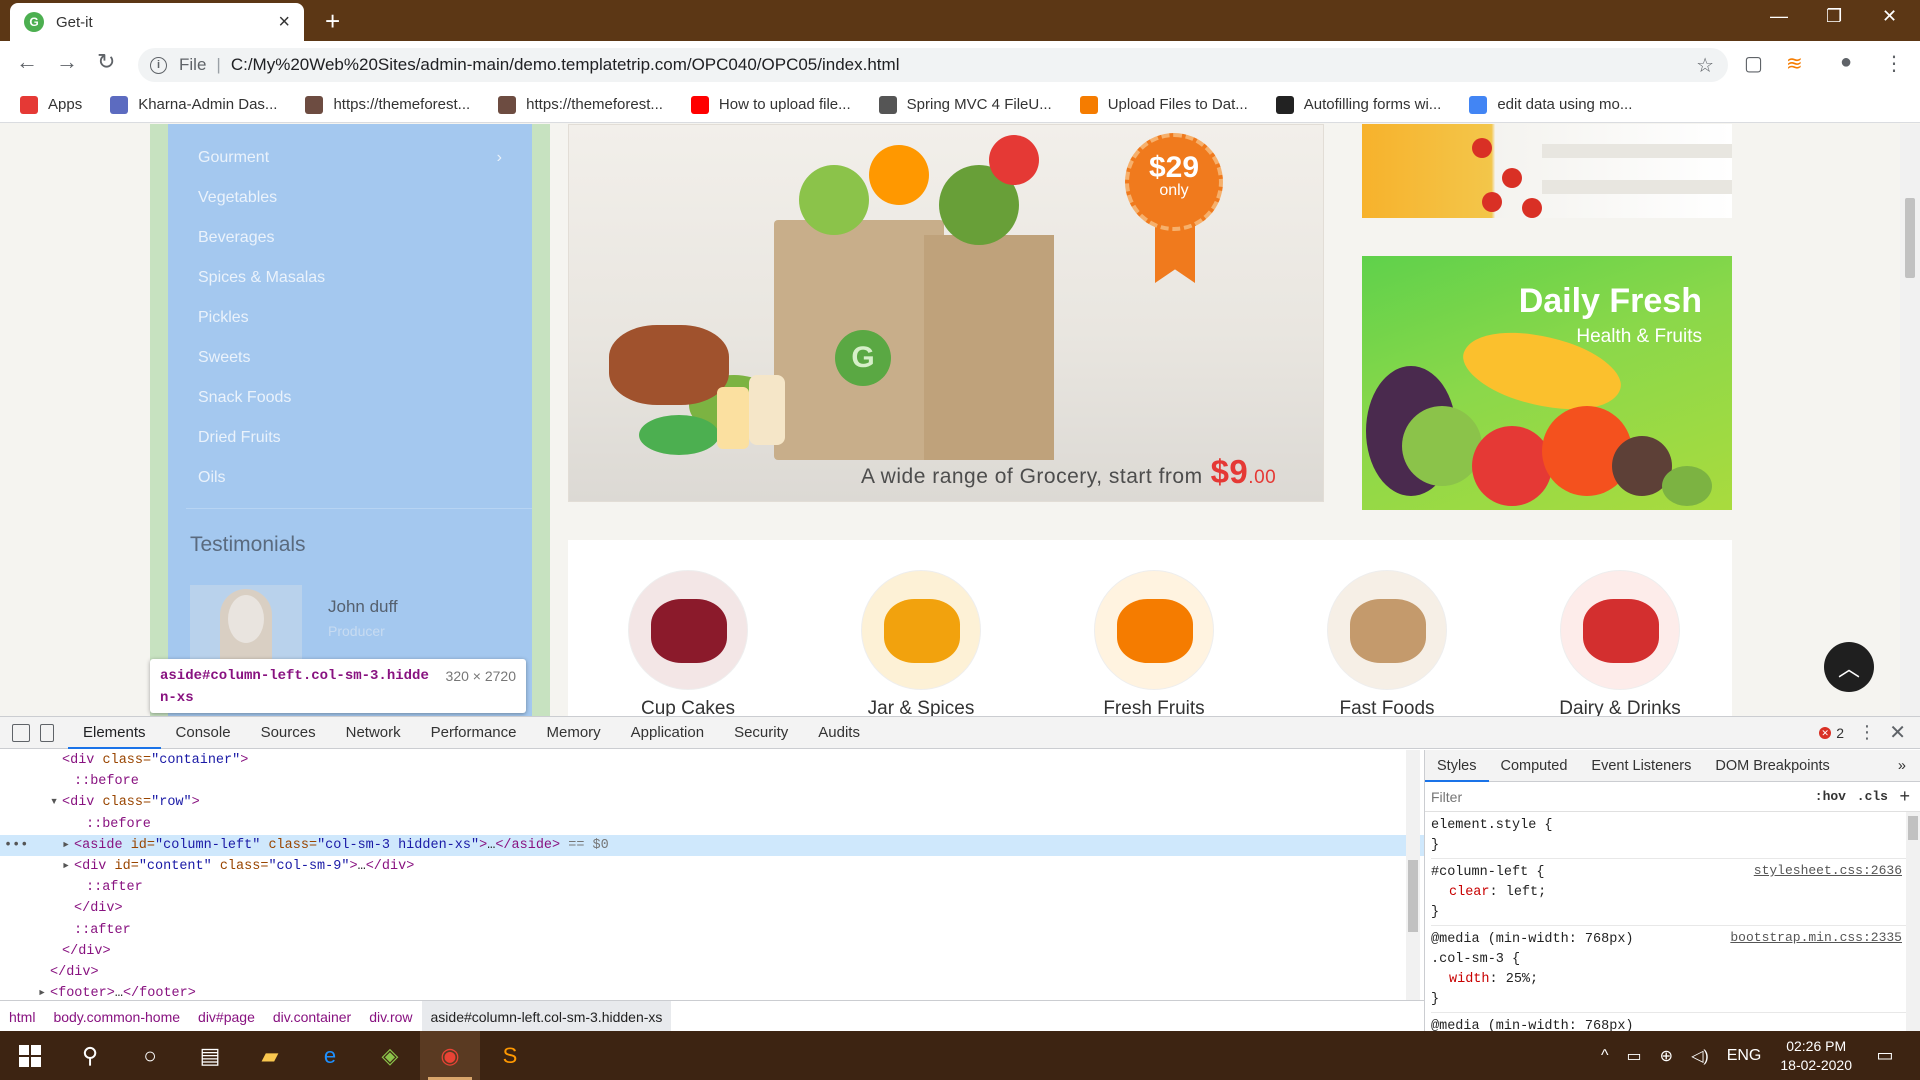 This screenshot has height=1080, width=1920. Describe the element at coordinates (330, 1055) in the screenshot. I see `edge-icon: e` at that location.